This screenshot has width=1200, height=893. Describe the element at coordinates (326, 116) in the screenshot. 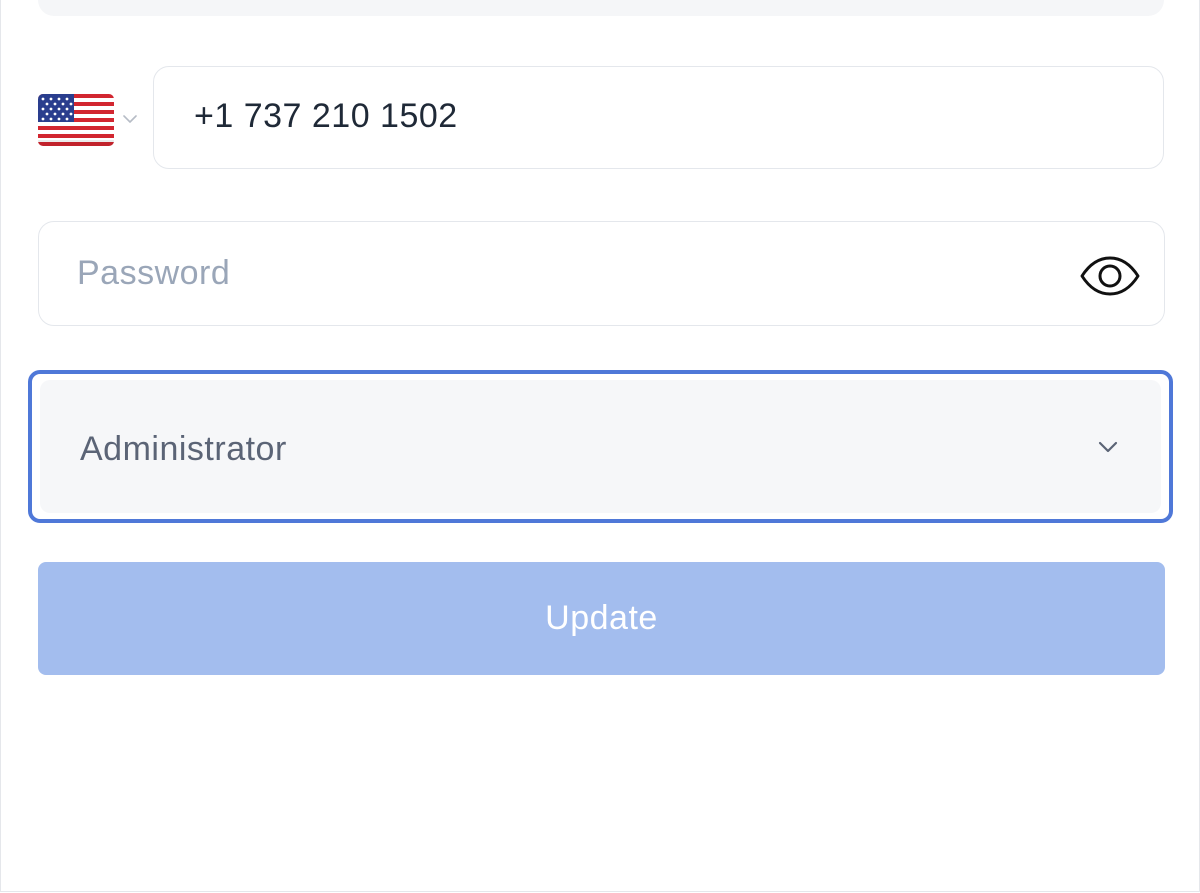

I see `phone-number-value: +1 737 210 1502` at that location.